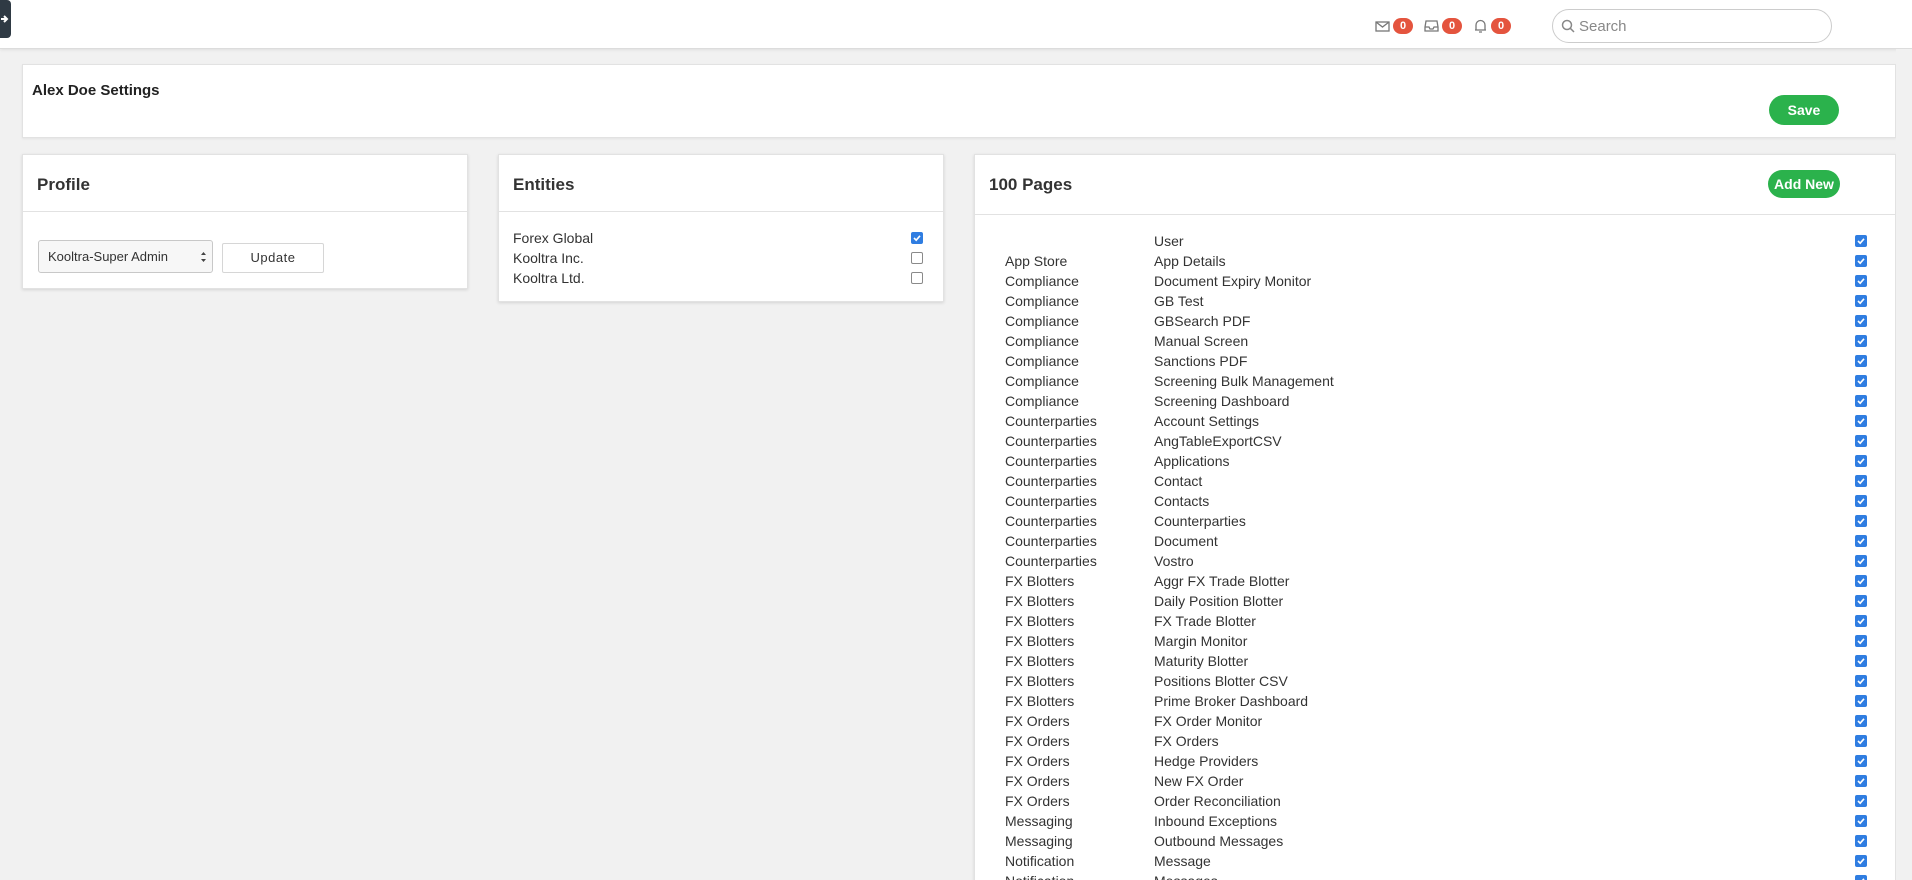  Describe the element at coordinates (959, 101) in the screenshot. I see `settings-header-panel: Alex Doe Settings Save` at that location.